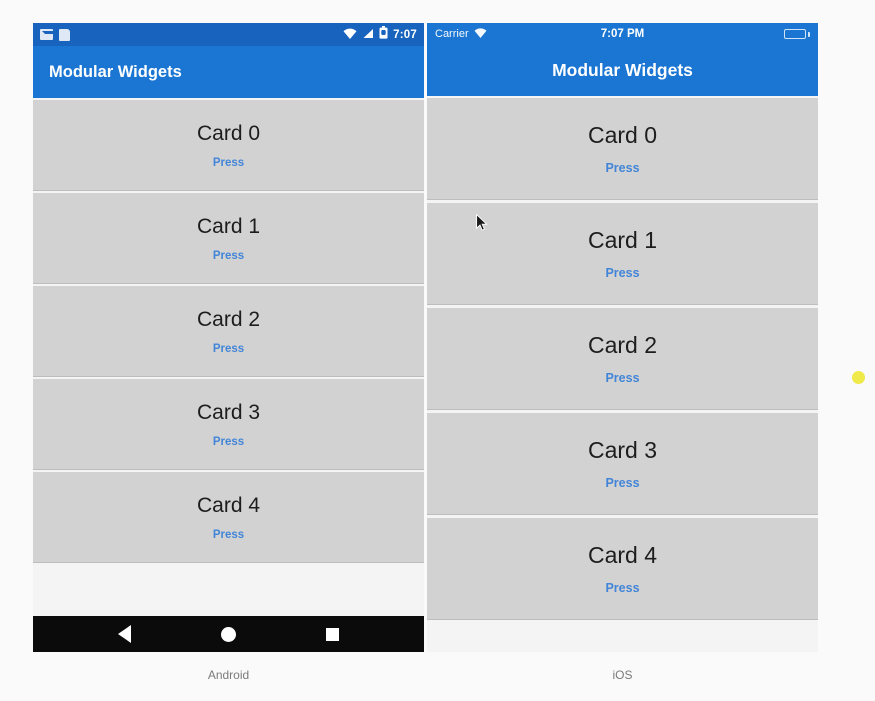 The image size is (875, 701). I want to click on android-status-time: 7:07, so click(405, 34).